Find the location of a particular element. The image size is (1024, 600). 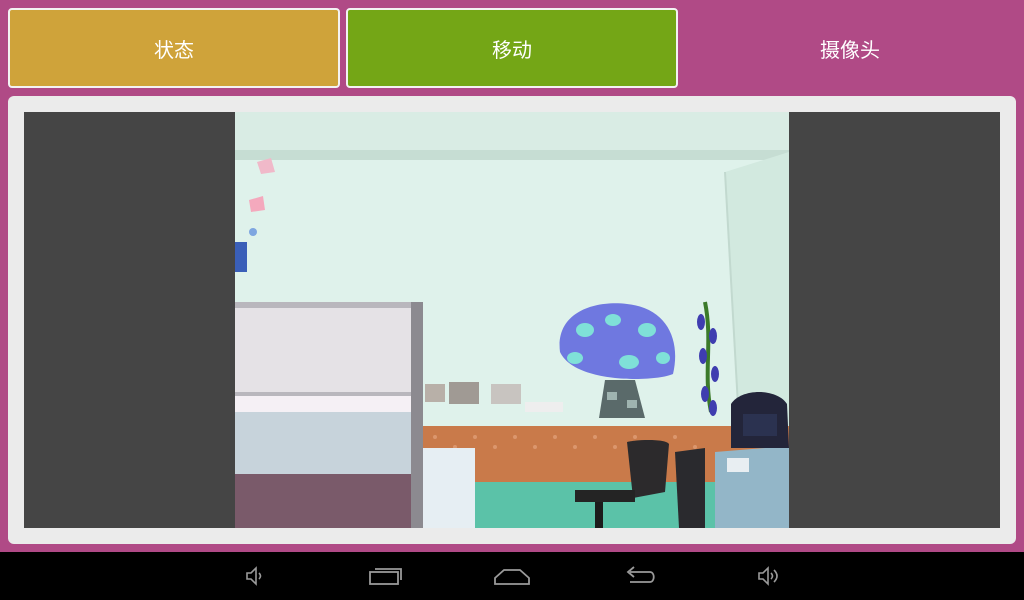

tab-move-label: 移动 is located at coordinates (512, 49).